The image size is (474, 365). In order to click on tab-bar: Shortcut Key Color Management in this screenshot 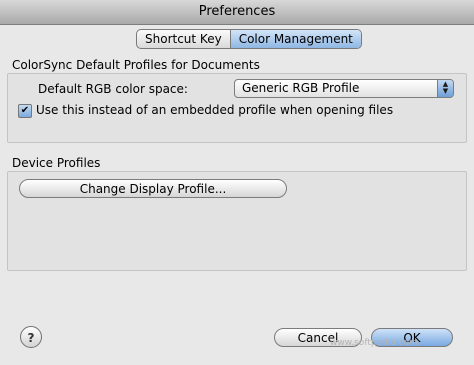, I will do `click(249, 39)`.